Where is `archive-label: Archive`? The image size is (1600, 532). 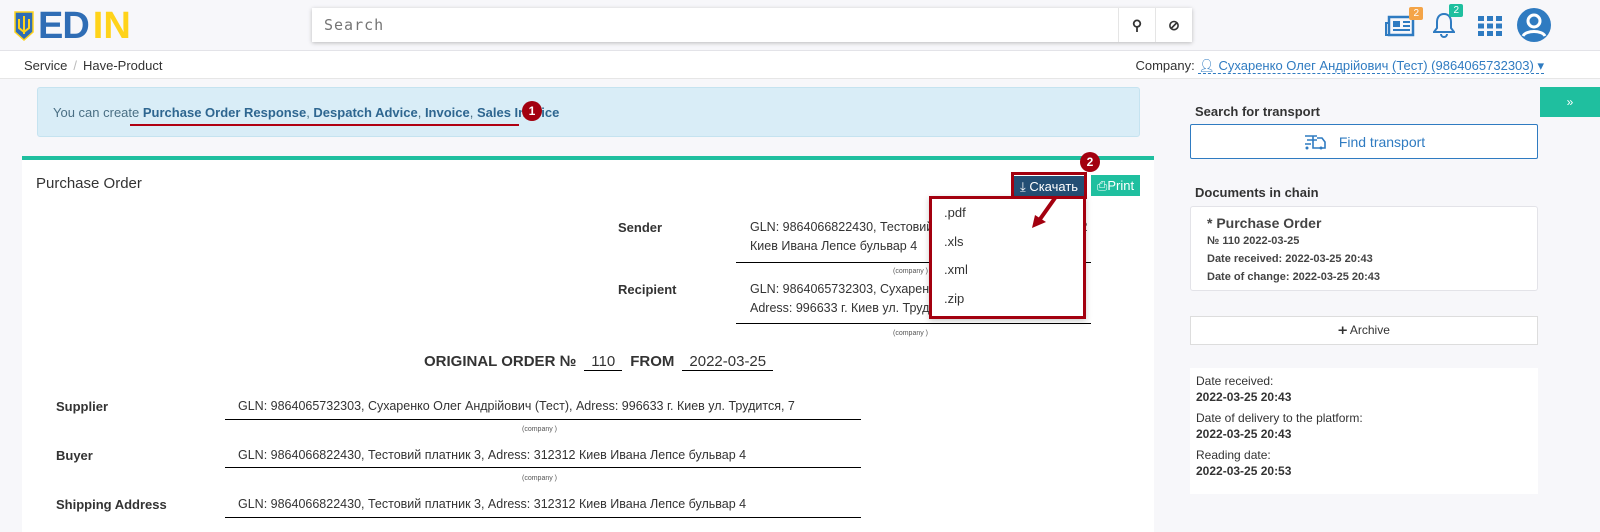
archive-label: Archive is located at coordinates (1369, 330).